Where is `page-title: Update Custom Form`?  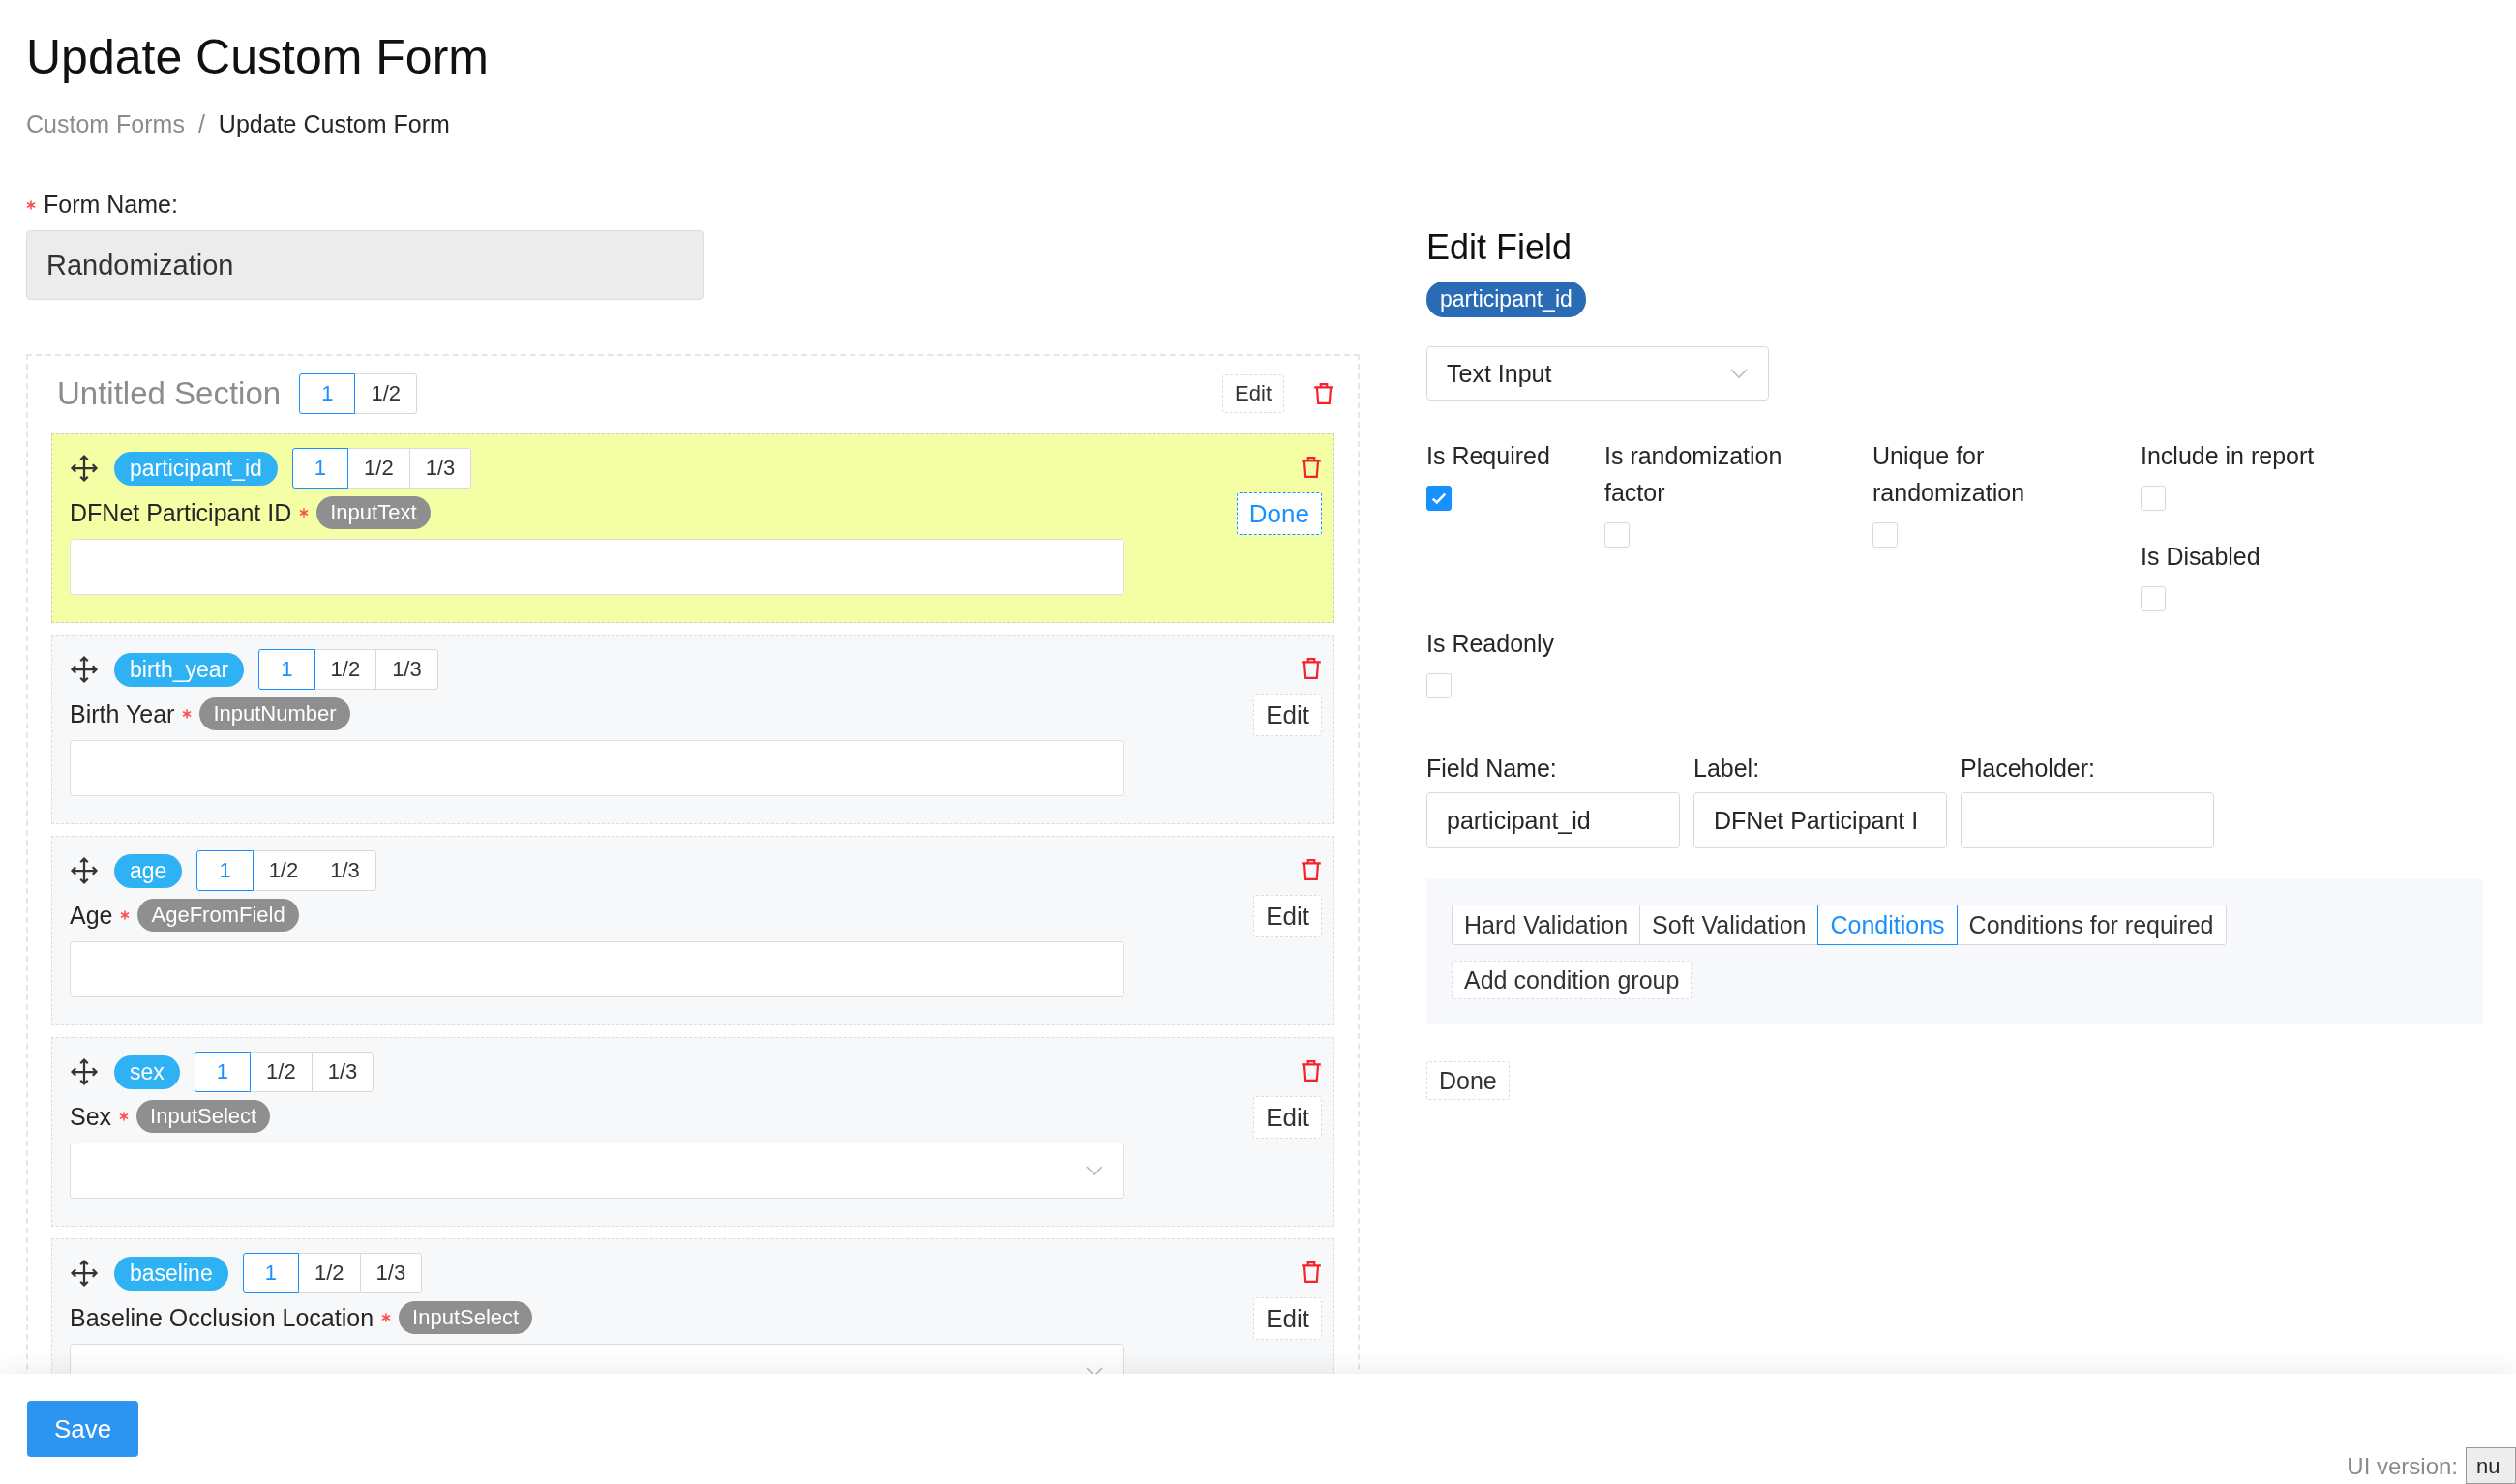 page-title: Update Custom Form is located at coordinates (258, 57).